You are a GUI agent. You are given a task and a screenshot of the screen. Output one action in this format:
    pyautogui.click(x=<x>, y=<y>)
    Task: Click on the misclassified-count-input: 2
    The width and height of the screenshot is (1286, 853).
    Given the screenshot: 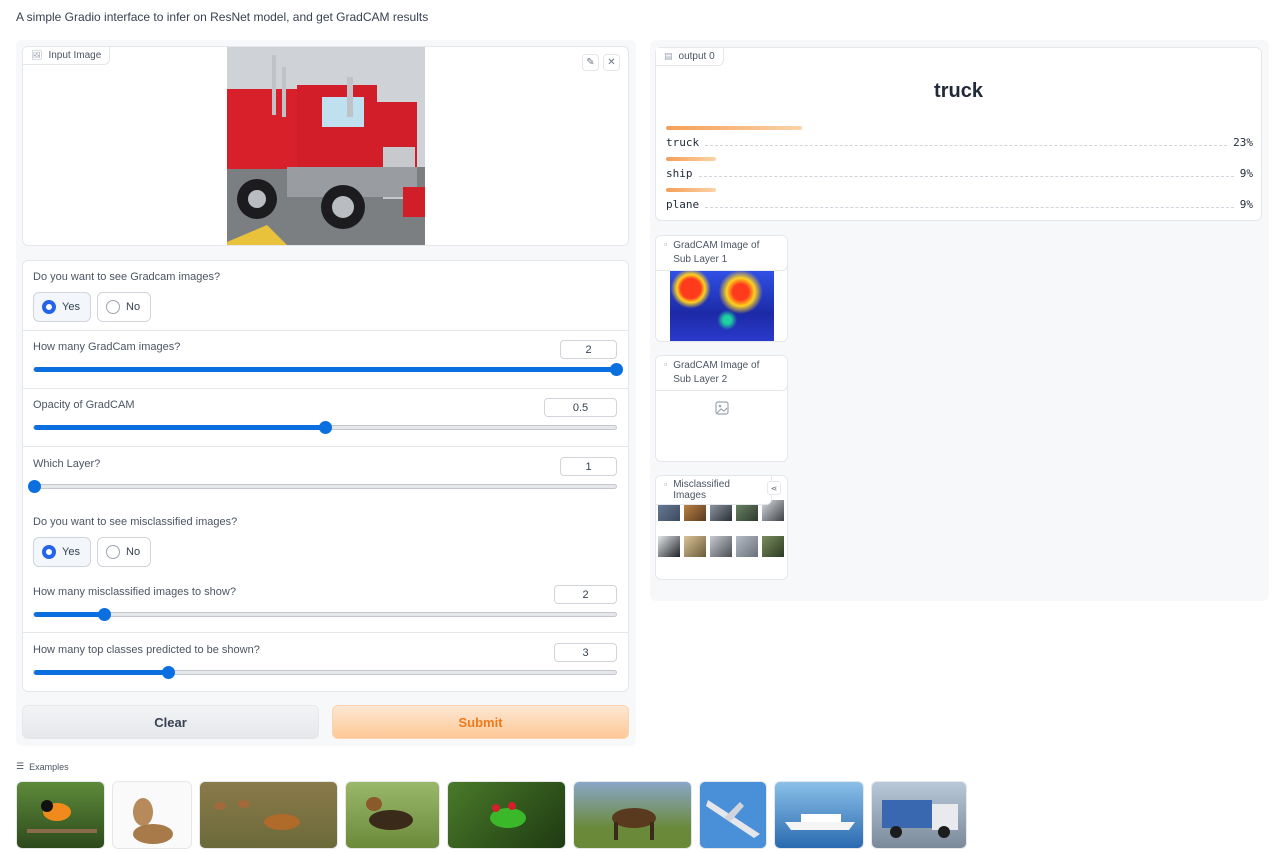 What is the action you would take?
    pyautogui.click(x=585, y=594)
    